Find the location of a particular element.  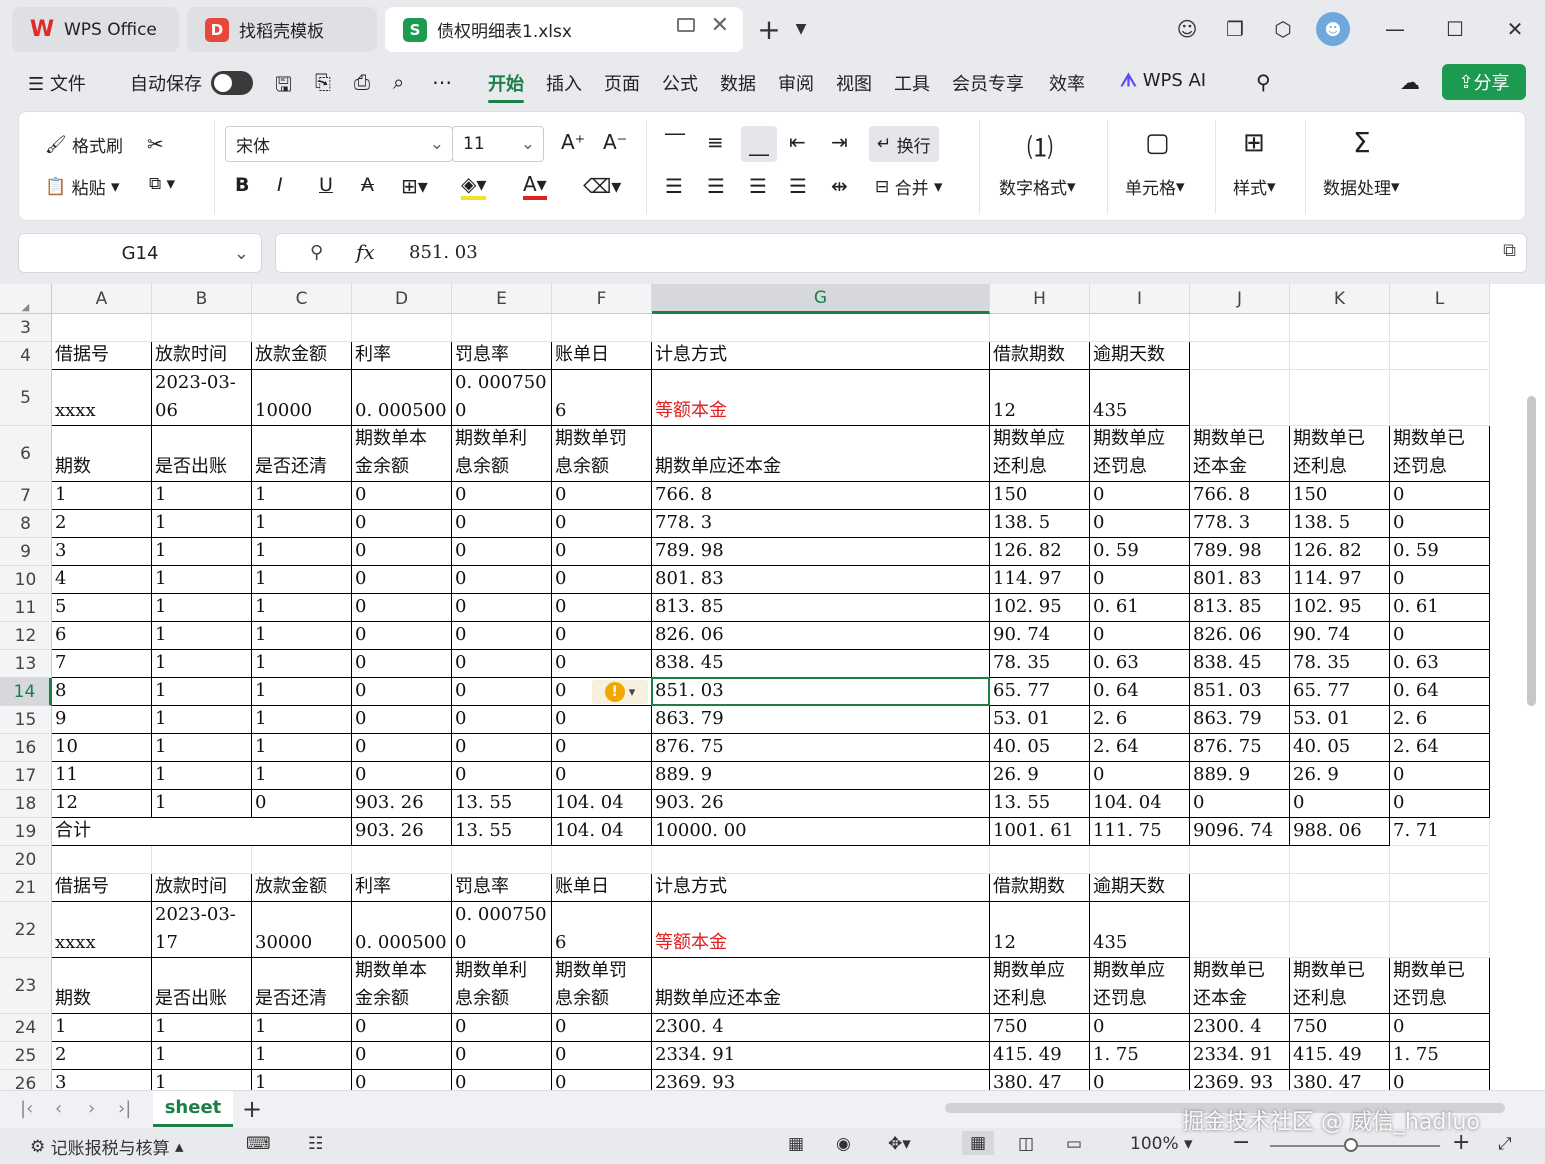

cell-d3 is located at coordinates (402, 328).